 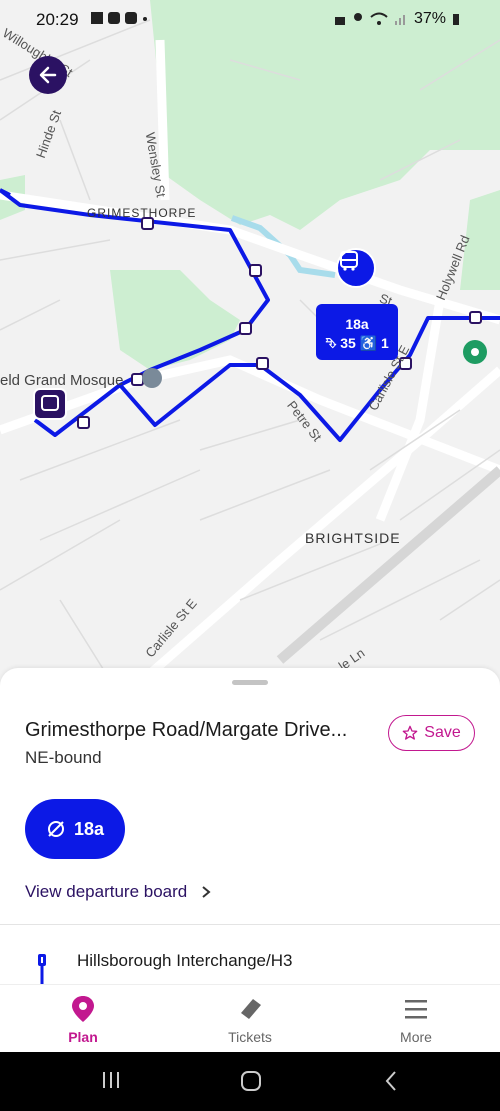 What do you see at coordinates (63, 757) in the screenshot?
I see `stop-direction: NE-bound` at bounding box center [63, 757].